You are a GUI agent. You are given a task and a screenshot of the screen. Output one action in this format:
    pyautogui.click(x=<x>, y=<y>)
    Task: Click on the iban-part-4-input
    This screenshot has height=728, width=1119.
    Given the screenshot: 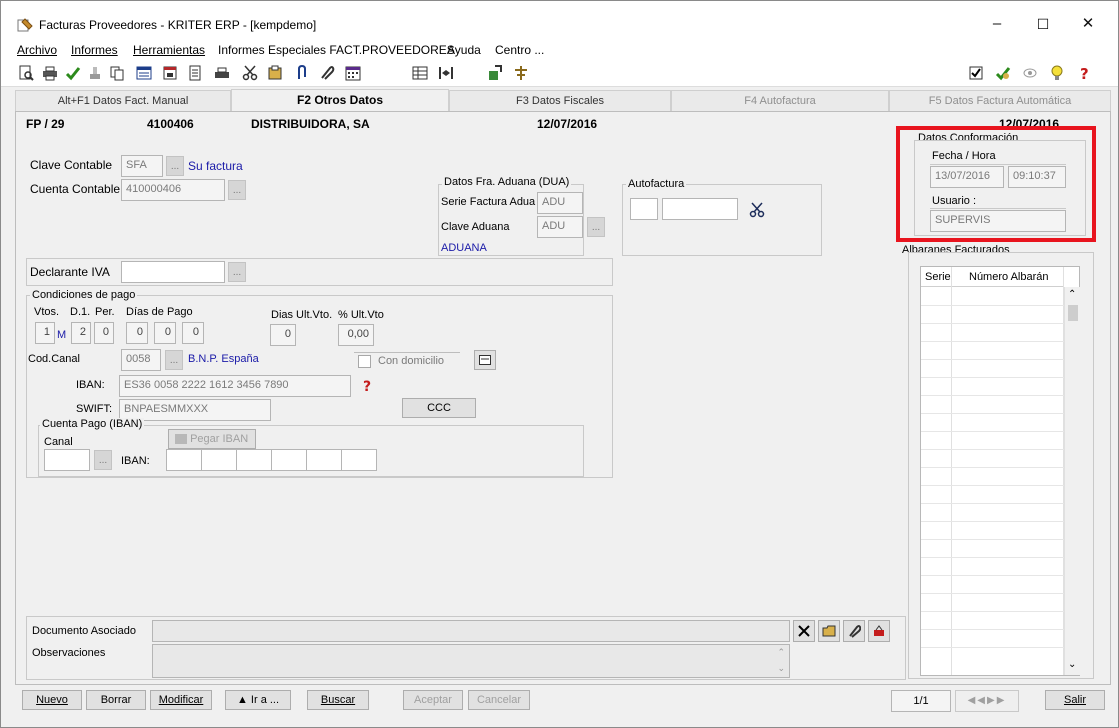 What is the action you would take?
    pyautogui.click(x=289, y=460)
    